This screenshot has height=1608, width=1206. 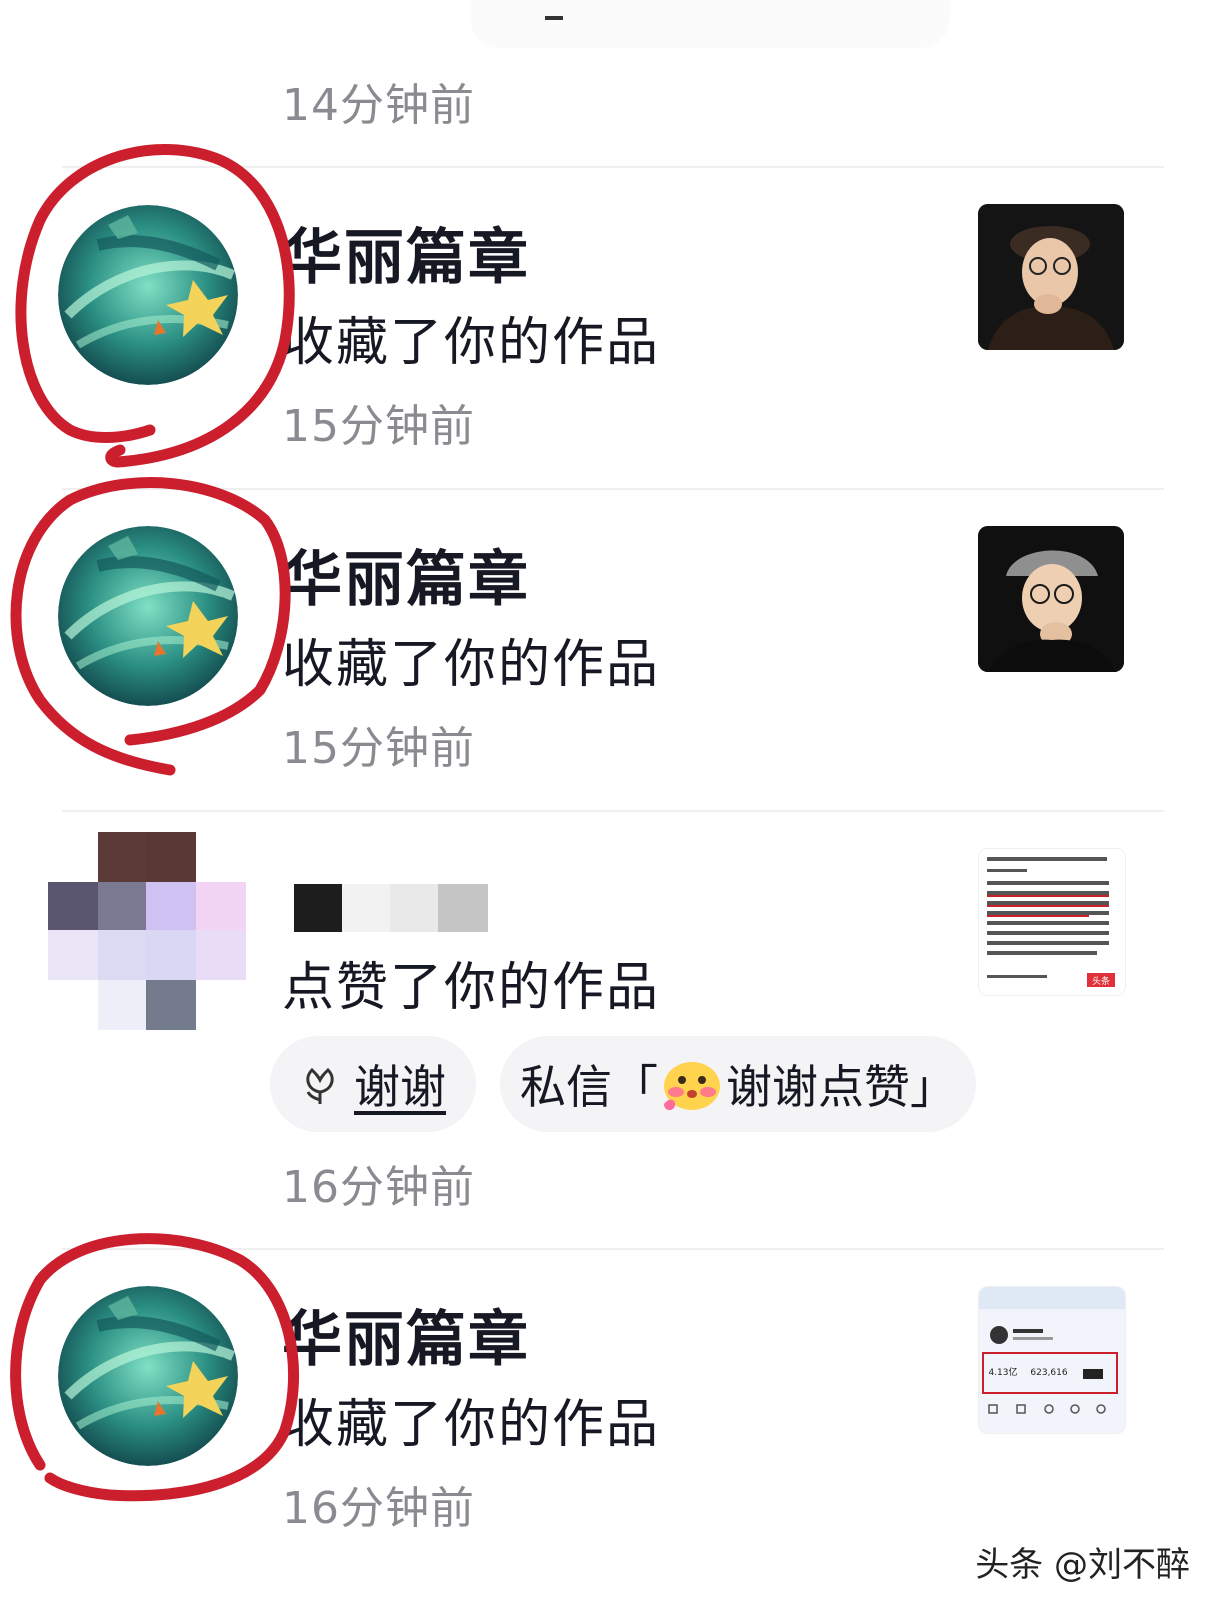 What do you see at coordinates (710, 24) in the screenshot?
I see `top-partial-card` at bounding box center [710, 24].